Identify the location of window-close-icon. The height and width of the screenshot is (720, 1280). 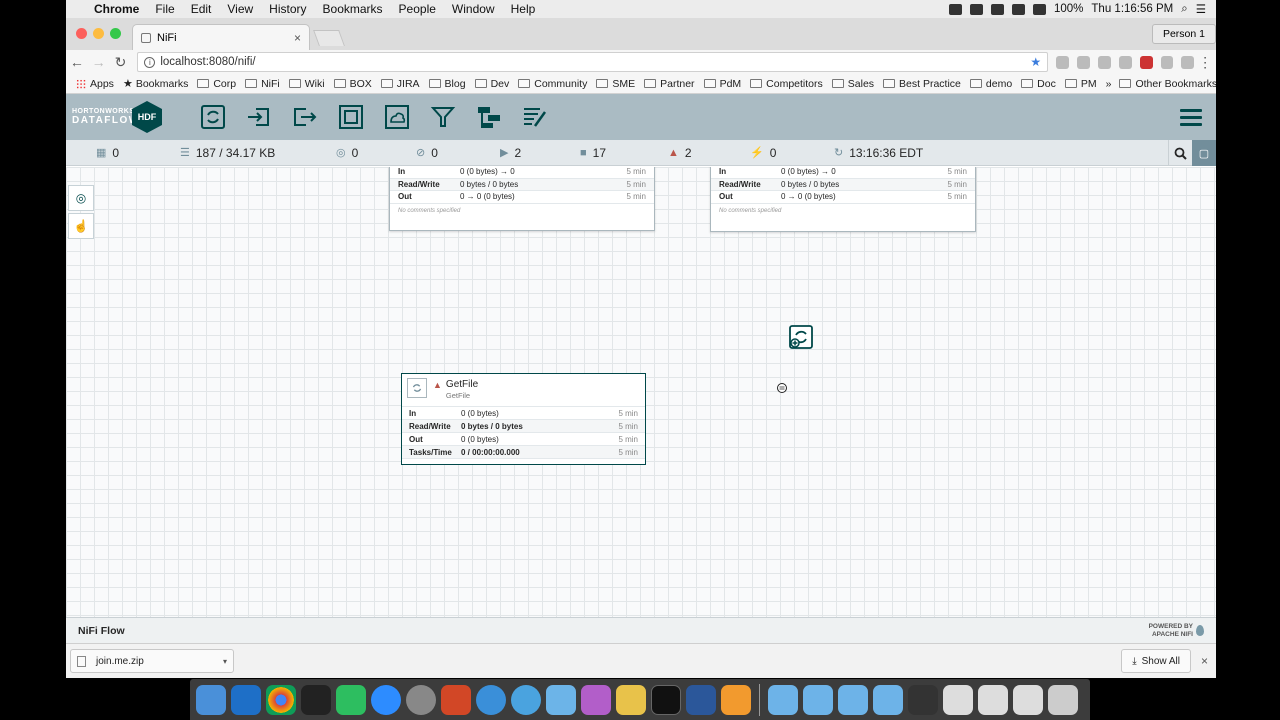
(81, 33).